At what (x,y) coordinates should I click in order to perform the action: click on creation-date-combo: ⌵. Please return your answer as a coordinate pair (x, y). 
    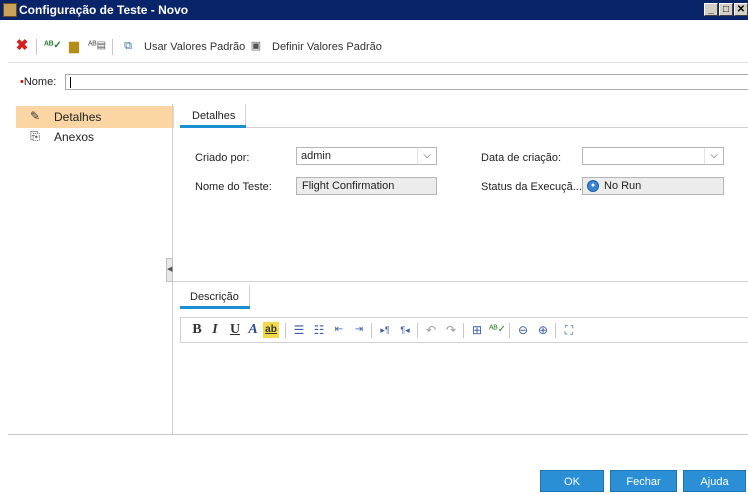
    Looking at the image, I should click on (653, 156).